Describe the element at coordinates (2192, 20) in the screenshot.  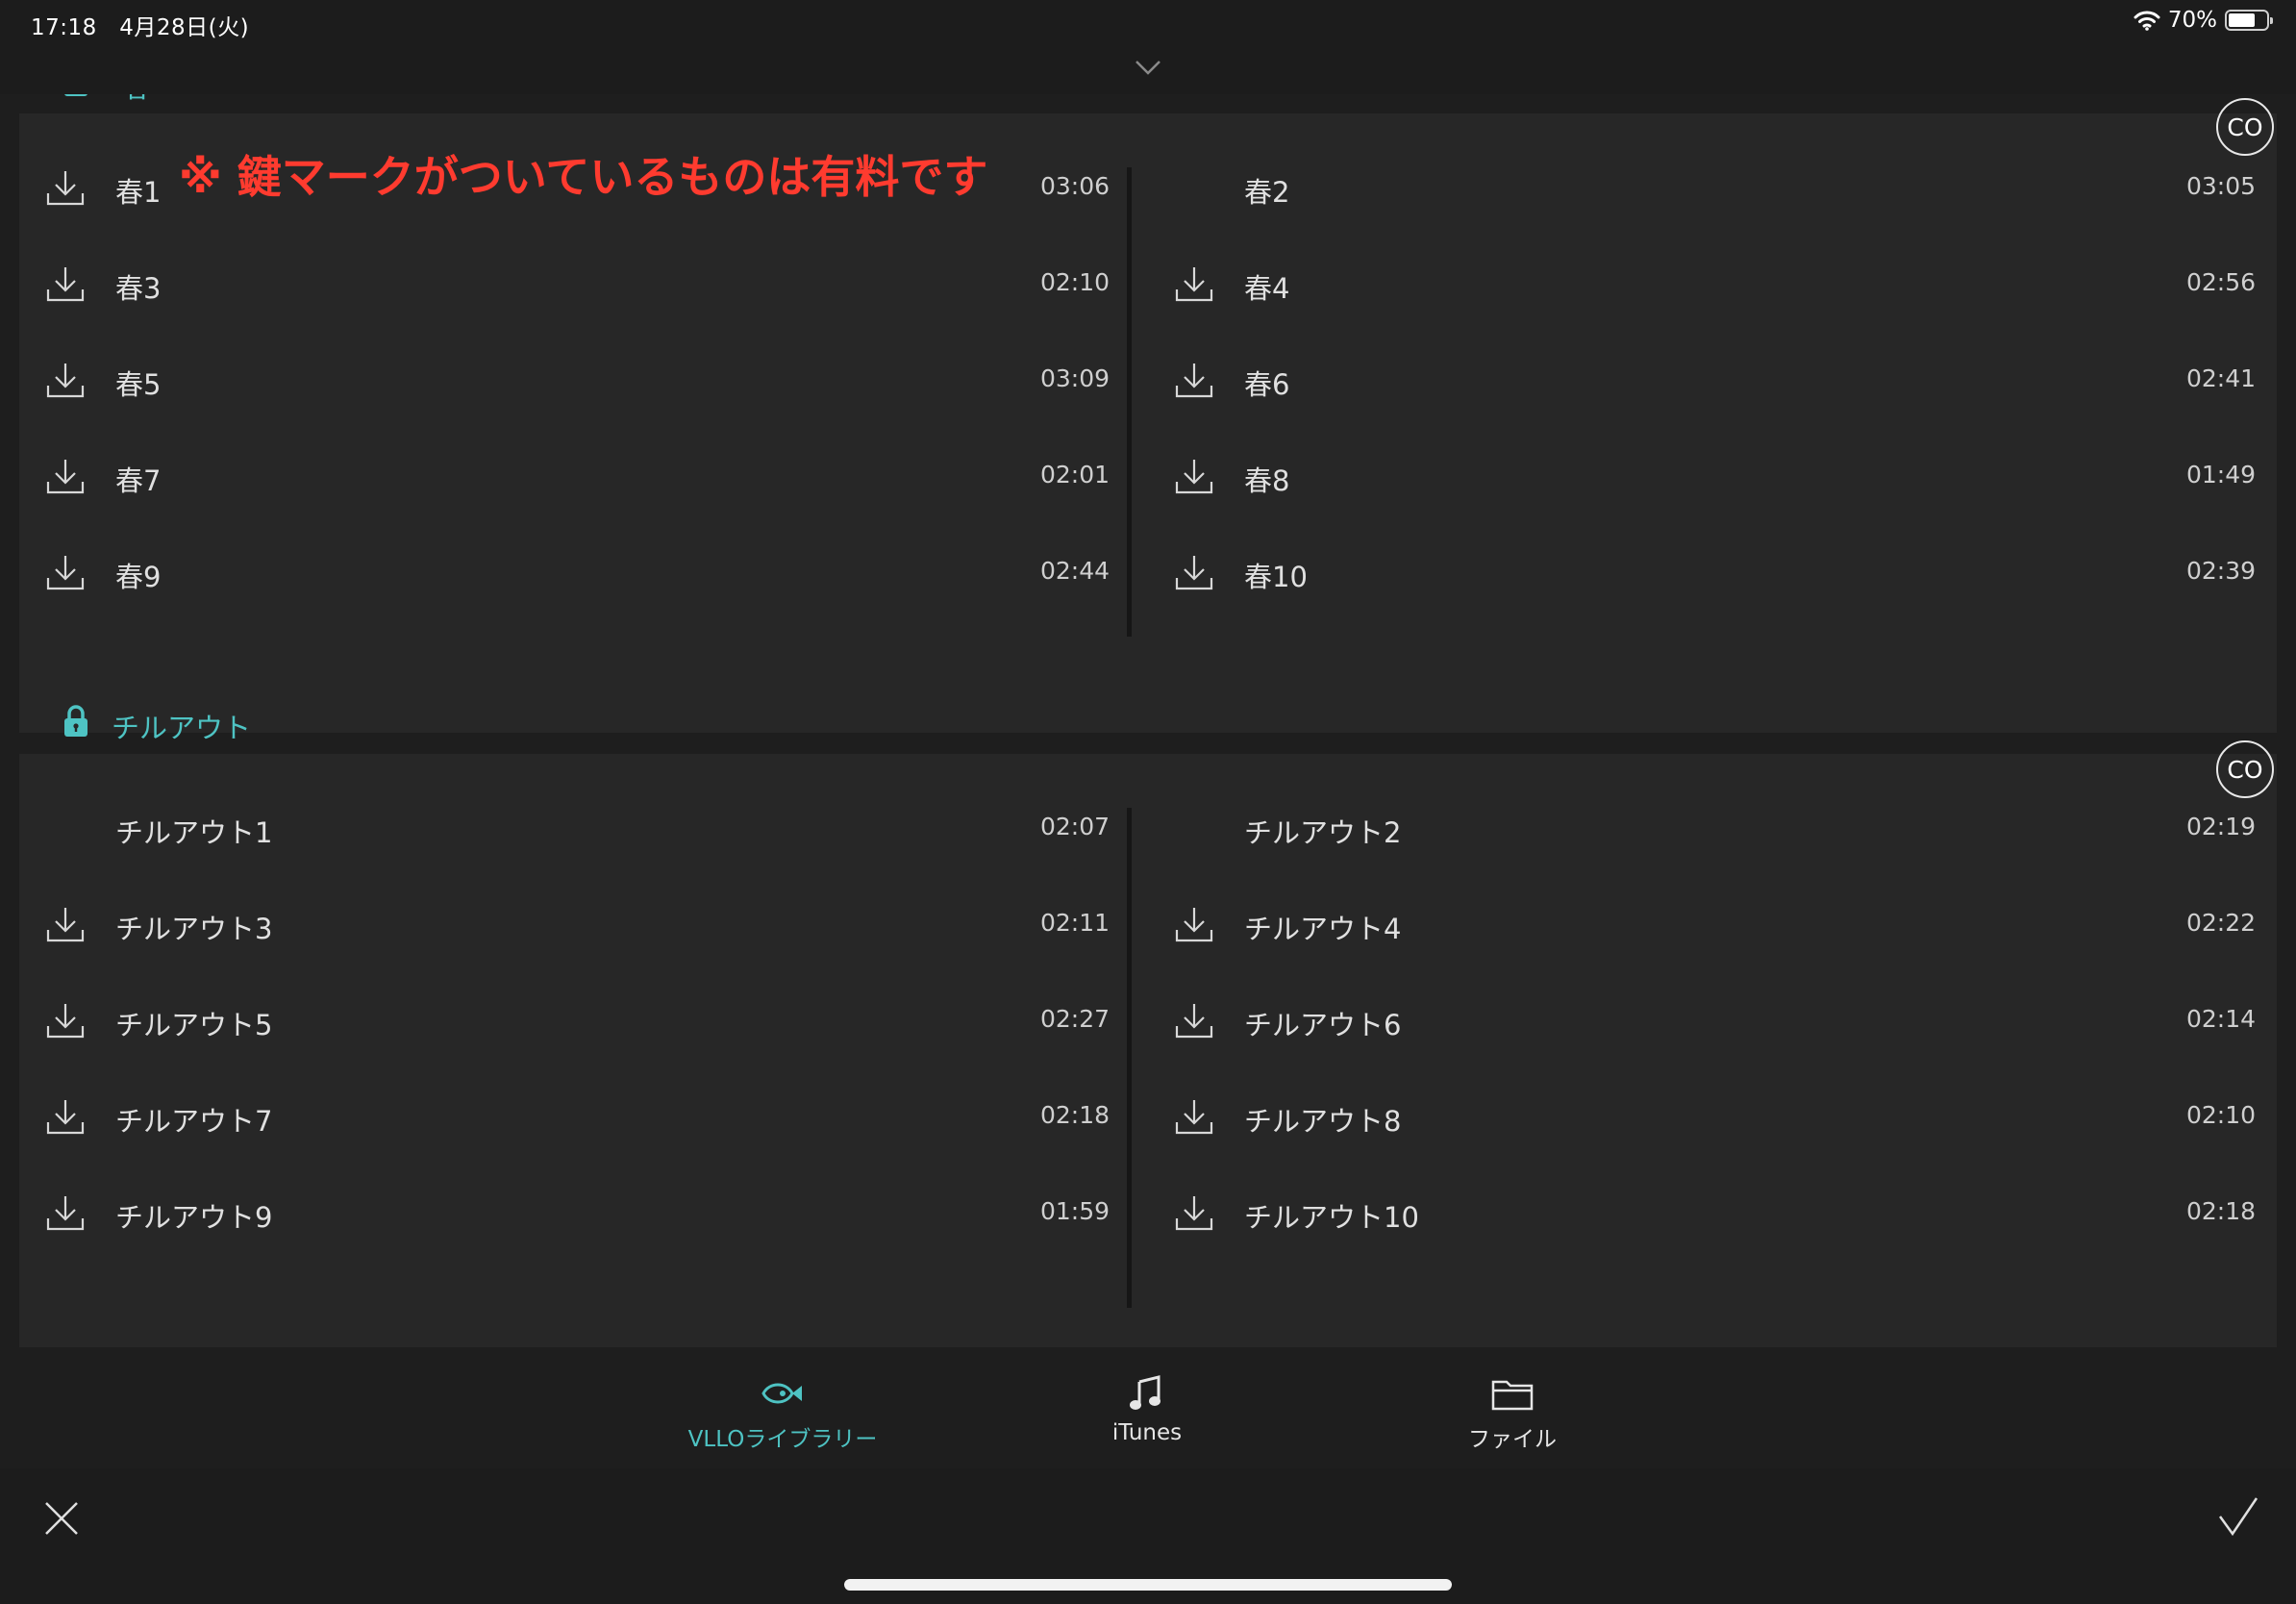
I see `battery-percentage: 70%` at that location.